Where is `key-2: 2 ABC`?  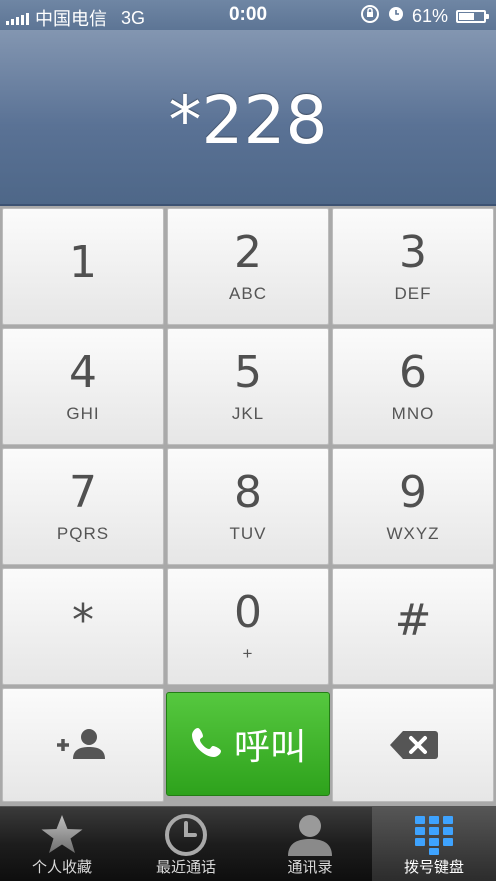 key-2: 2 ABC is located at coordinates (248, 266).